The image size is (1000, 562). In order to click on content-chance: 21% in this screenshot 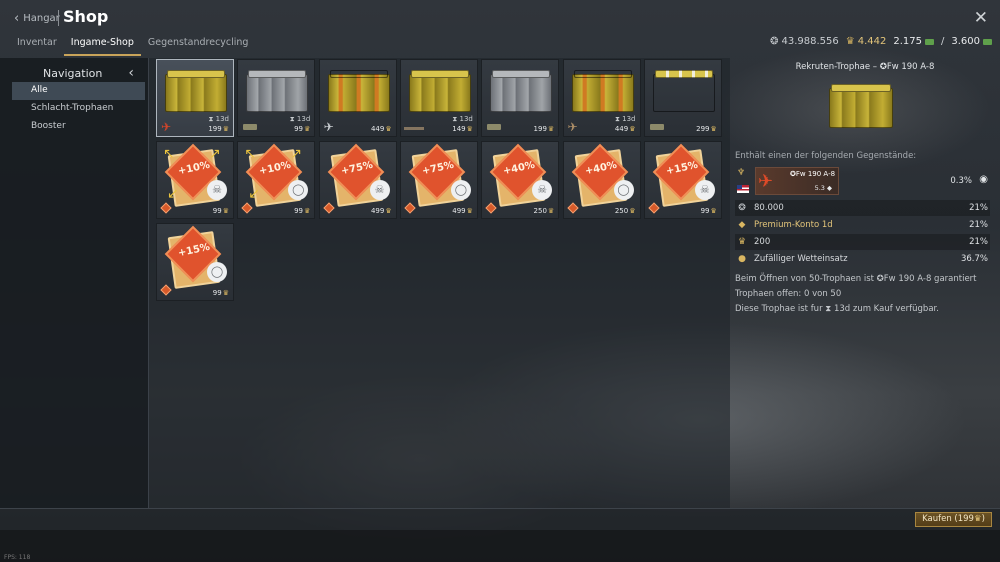, I will do `click(978, 225)`.